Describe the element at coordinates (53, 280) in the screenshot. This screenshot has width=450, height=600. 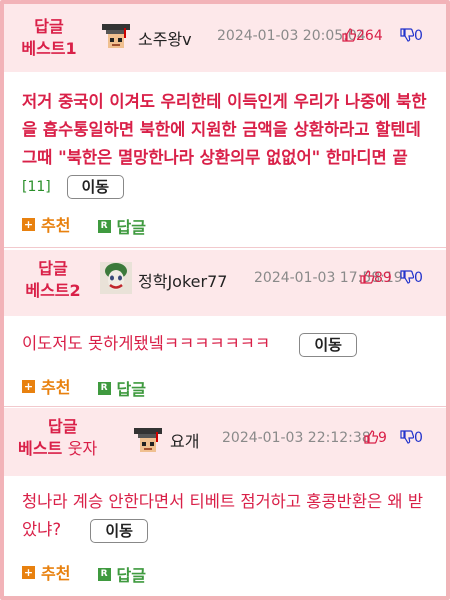
I see `best-reply-badge: 답글 베스트2` at that location.